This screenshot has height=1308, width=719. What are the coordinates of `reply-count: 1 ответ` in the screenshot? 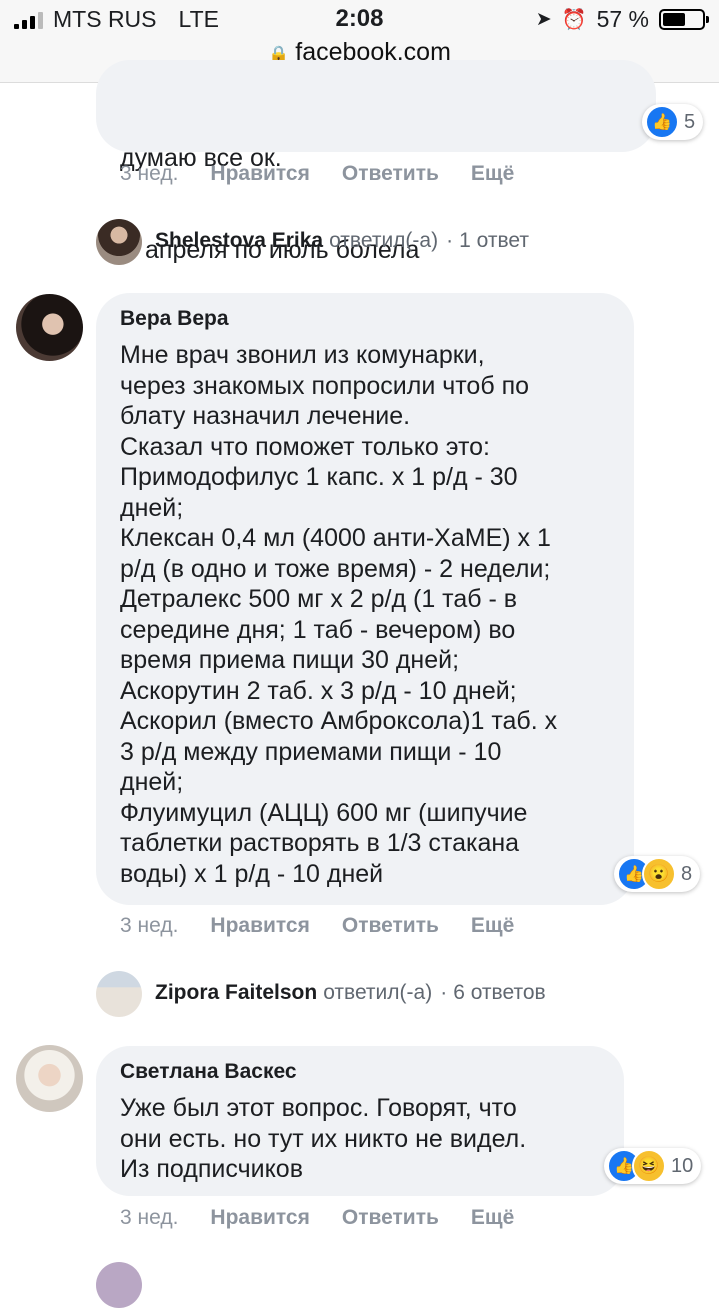 It's located at (494, 240).